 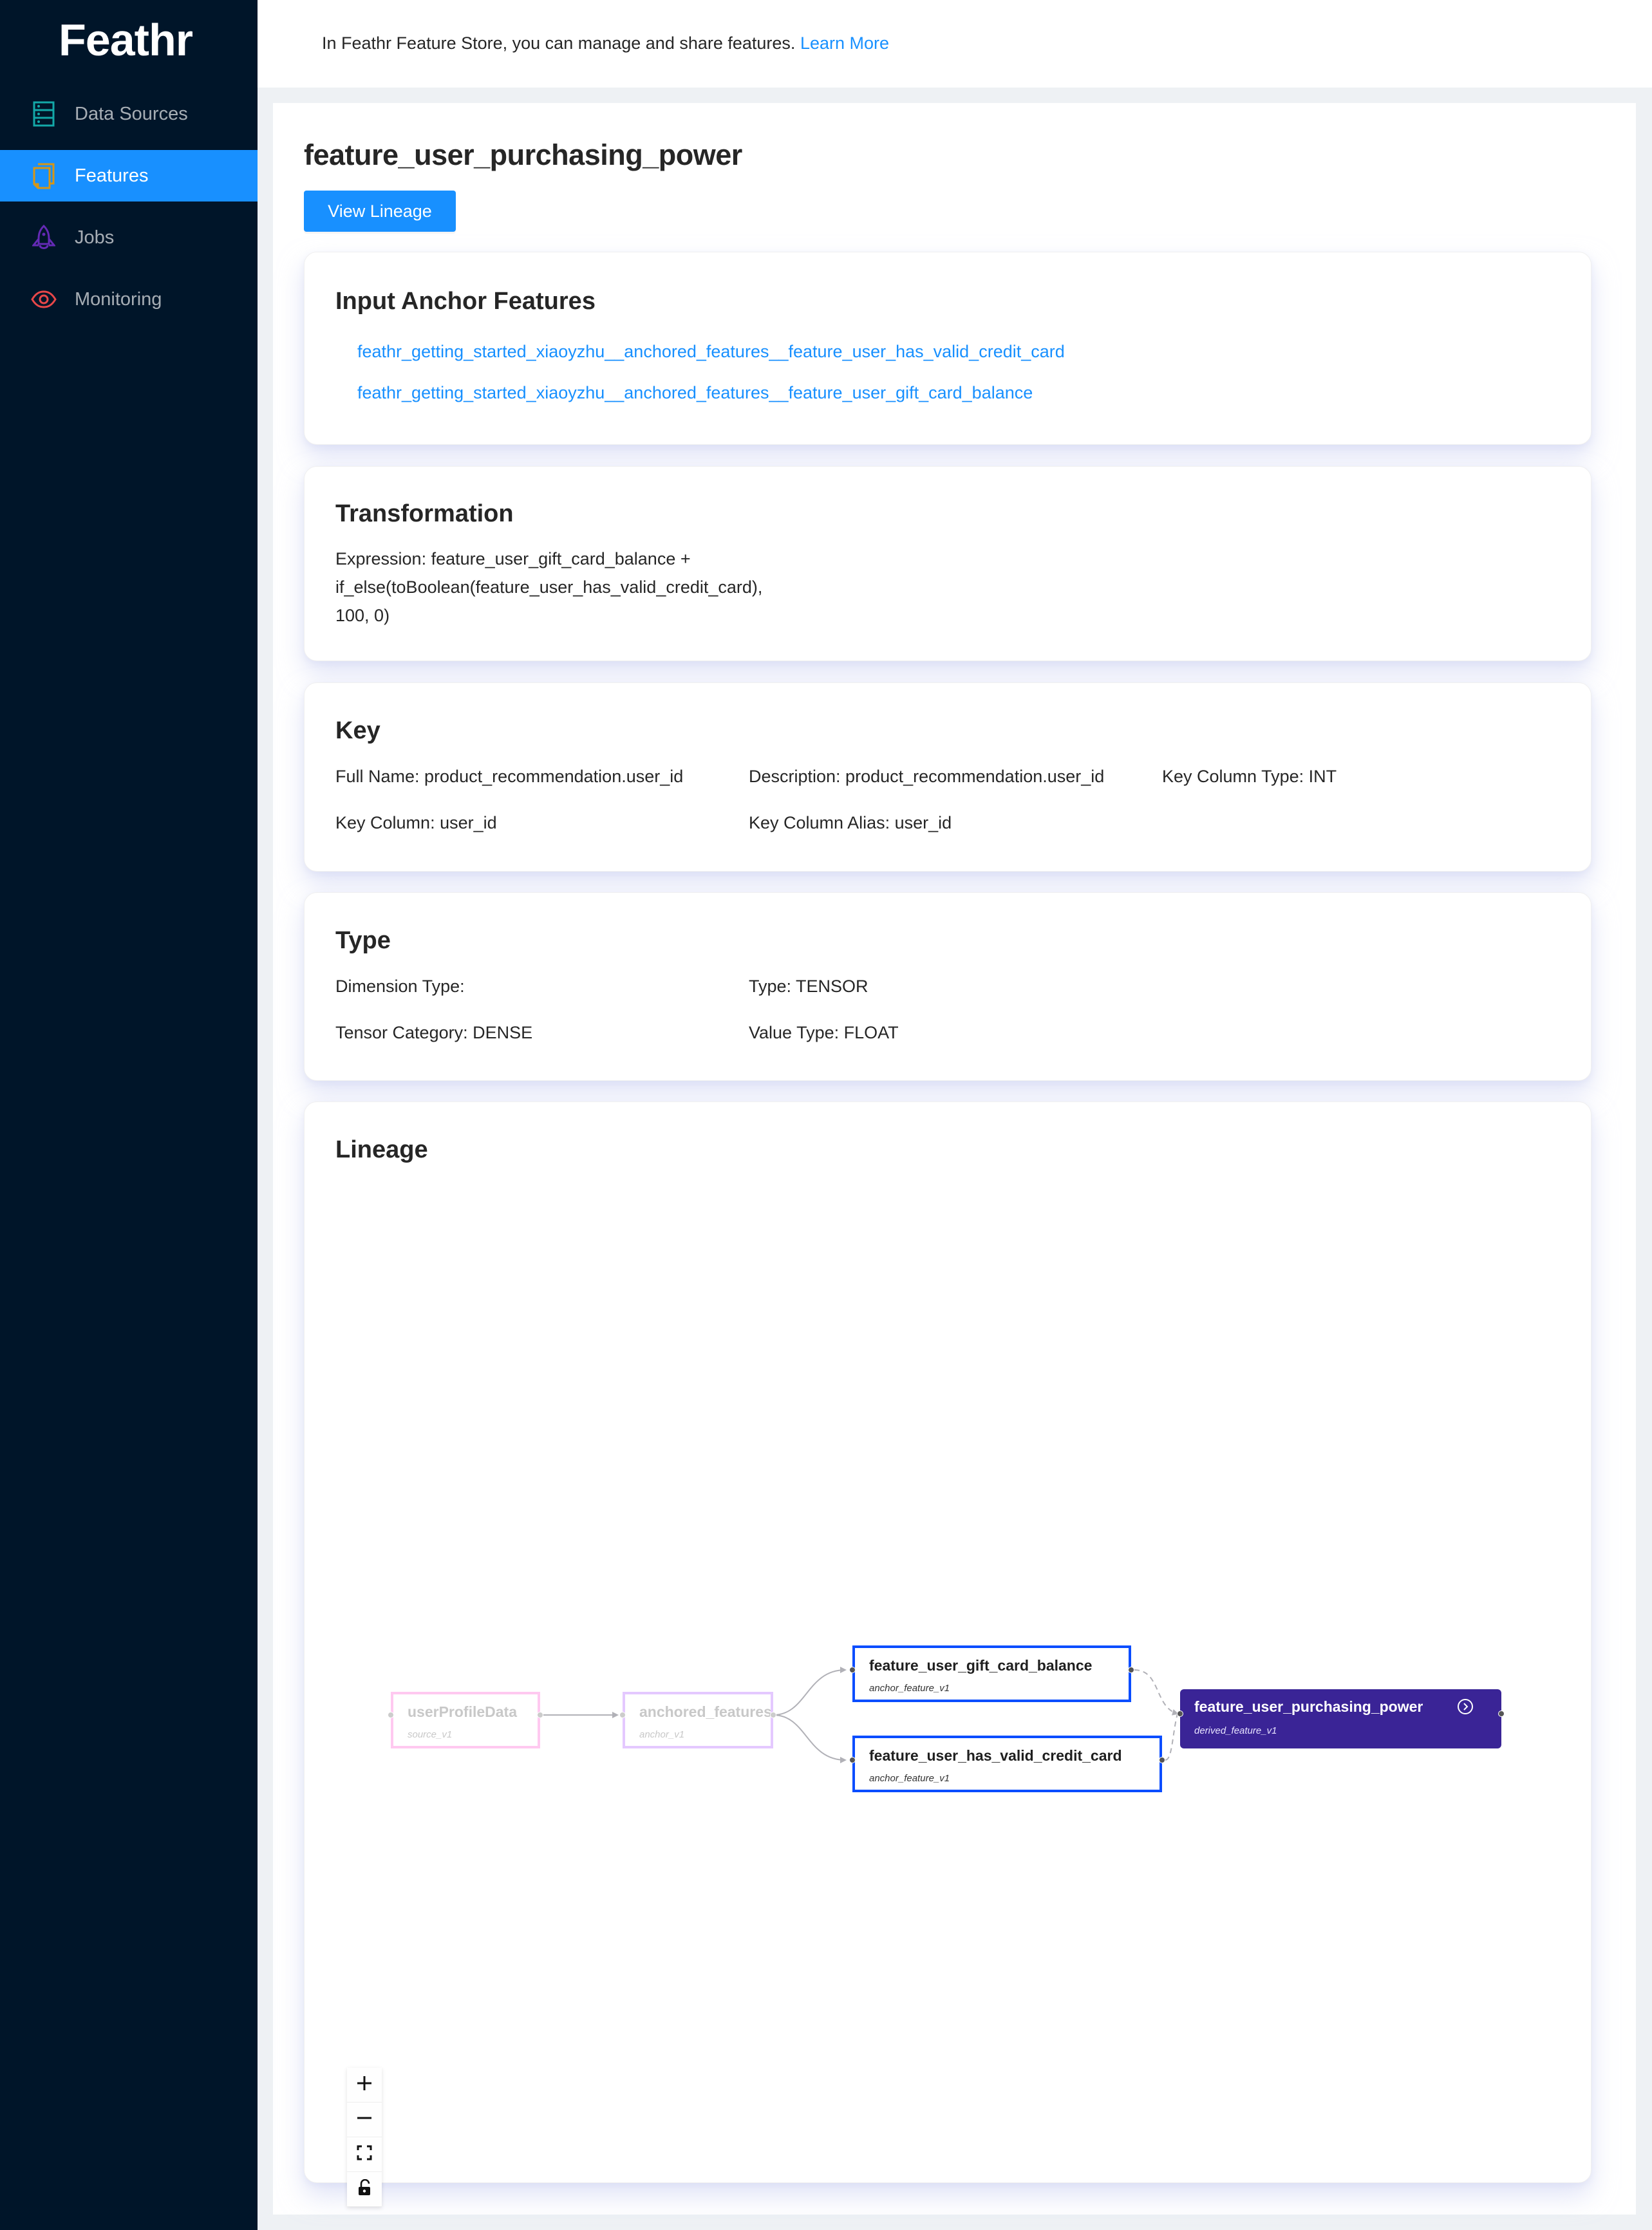 What do you see at coordinates (416, 823) in the screenshot?
I see `key-column: Key Column: user_id` at bounding box center [416, 823].